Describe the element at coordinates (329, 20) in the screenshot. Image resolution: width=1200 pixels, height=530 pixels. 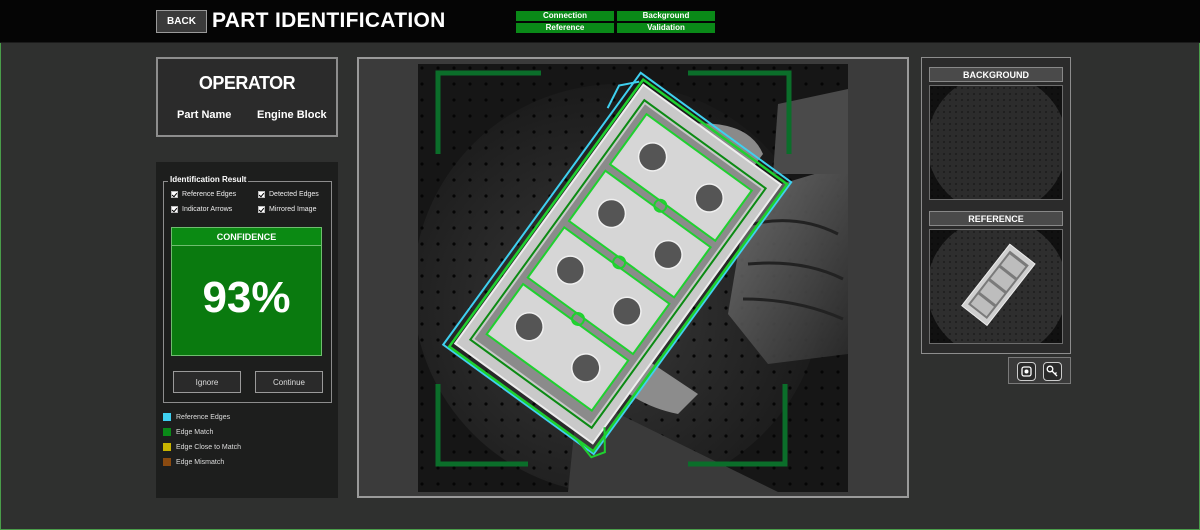
I see `page-title: PART IDENTIFICATION` at that location.